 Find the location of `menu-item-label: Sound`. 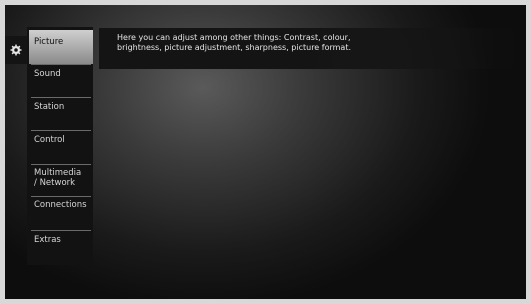

menu-item-label: Sound is located at coordinates (47, 74).